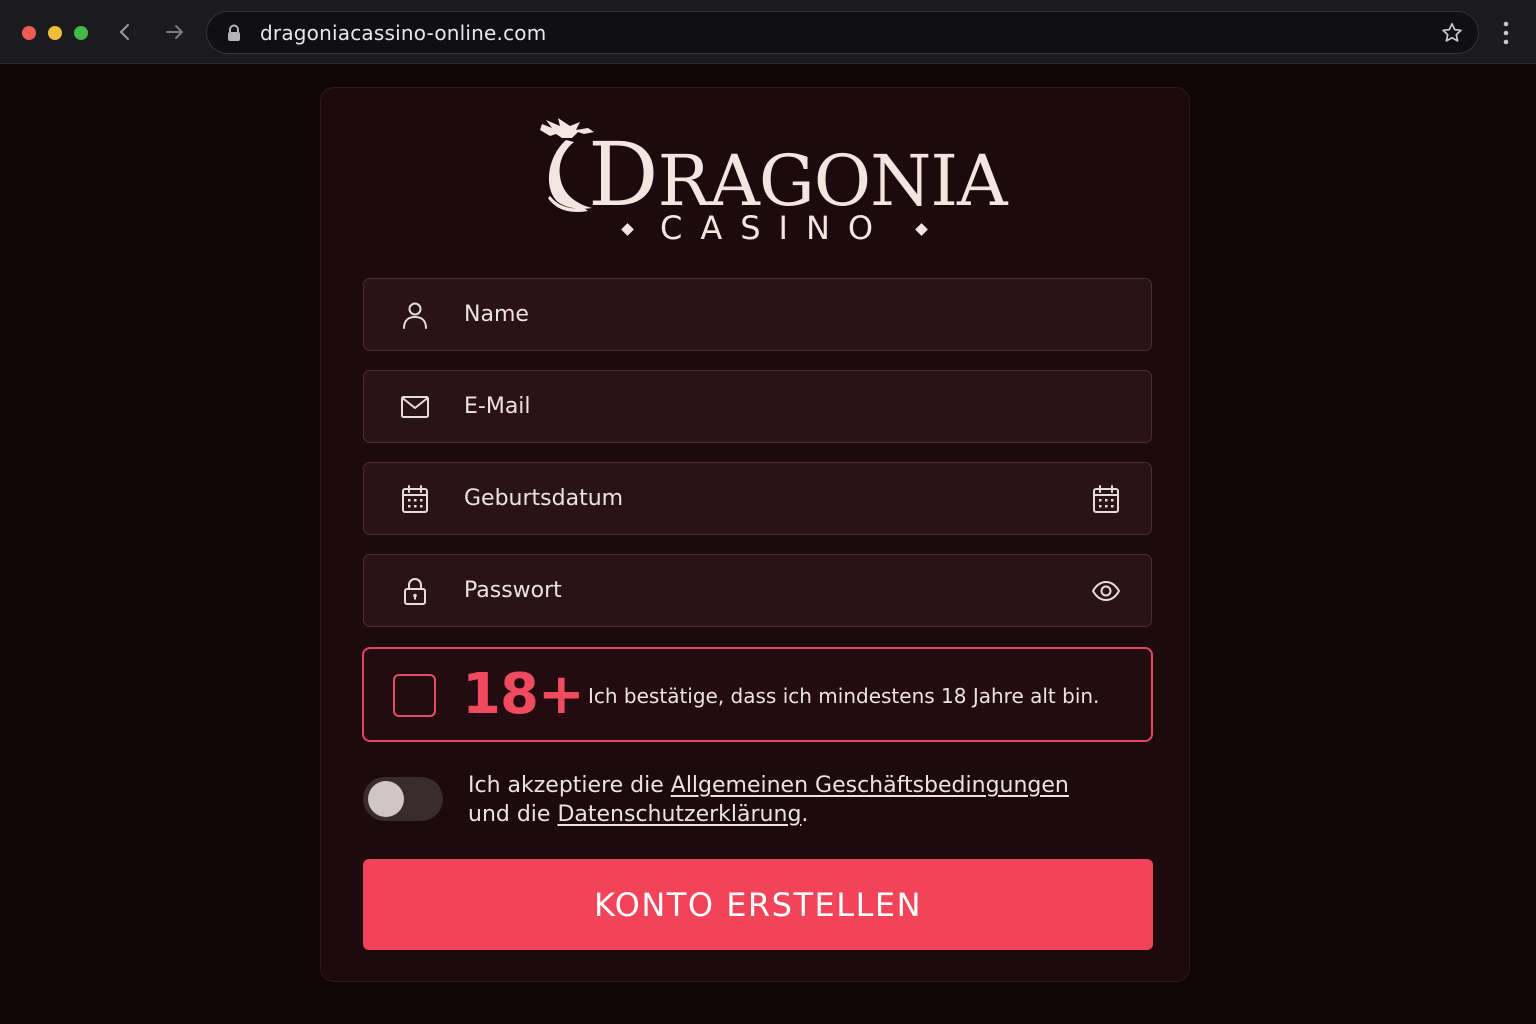 This screenshot has width=1536, height=1024. What do you see at coordinates (403, 33) in the screenshot?
I see `url-text: dragoniacassino-online.com` at bounding box center [403, 33].